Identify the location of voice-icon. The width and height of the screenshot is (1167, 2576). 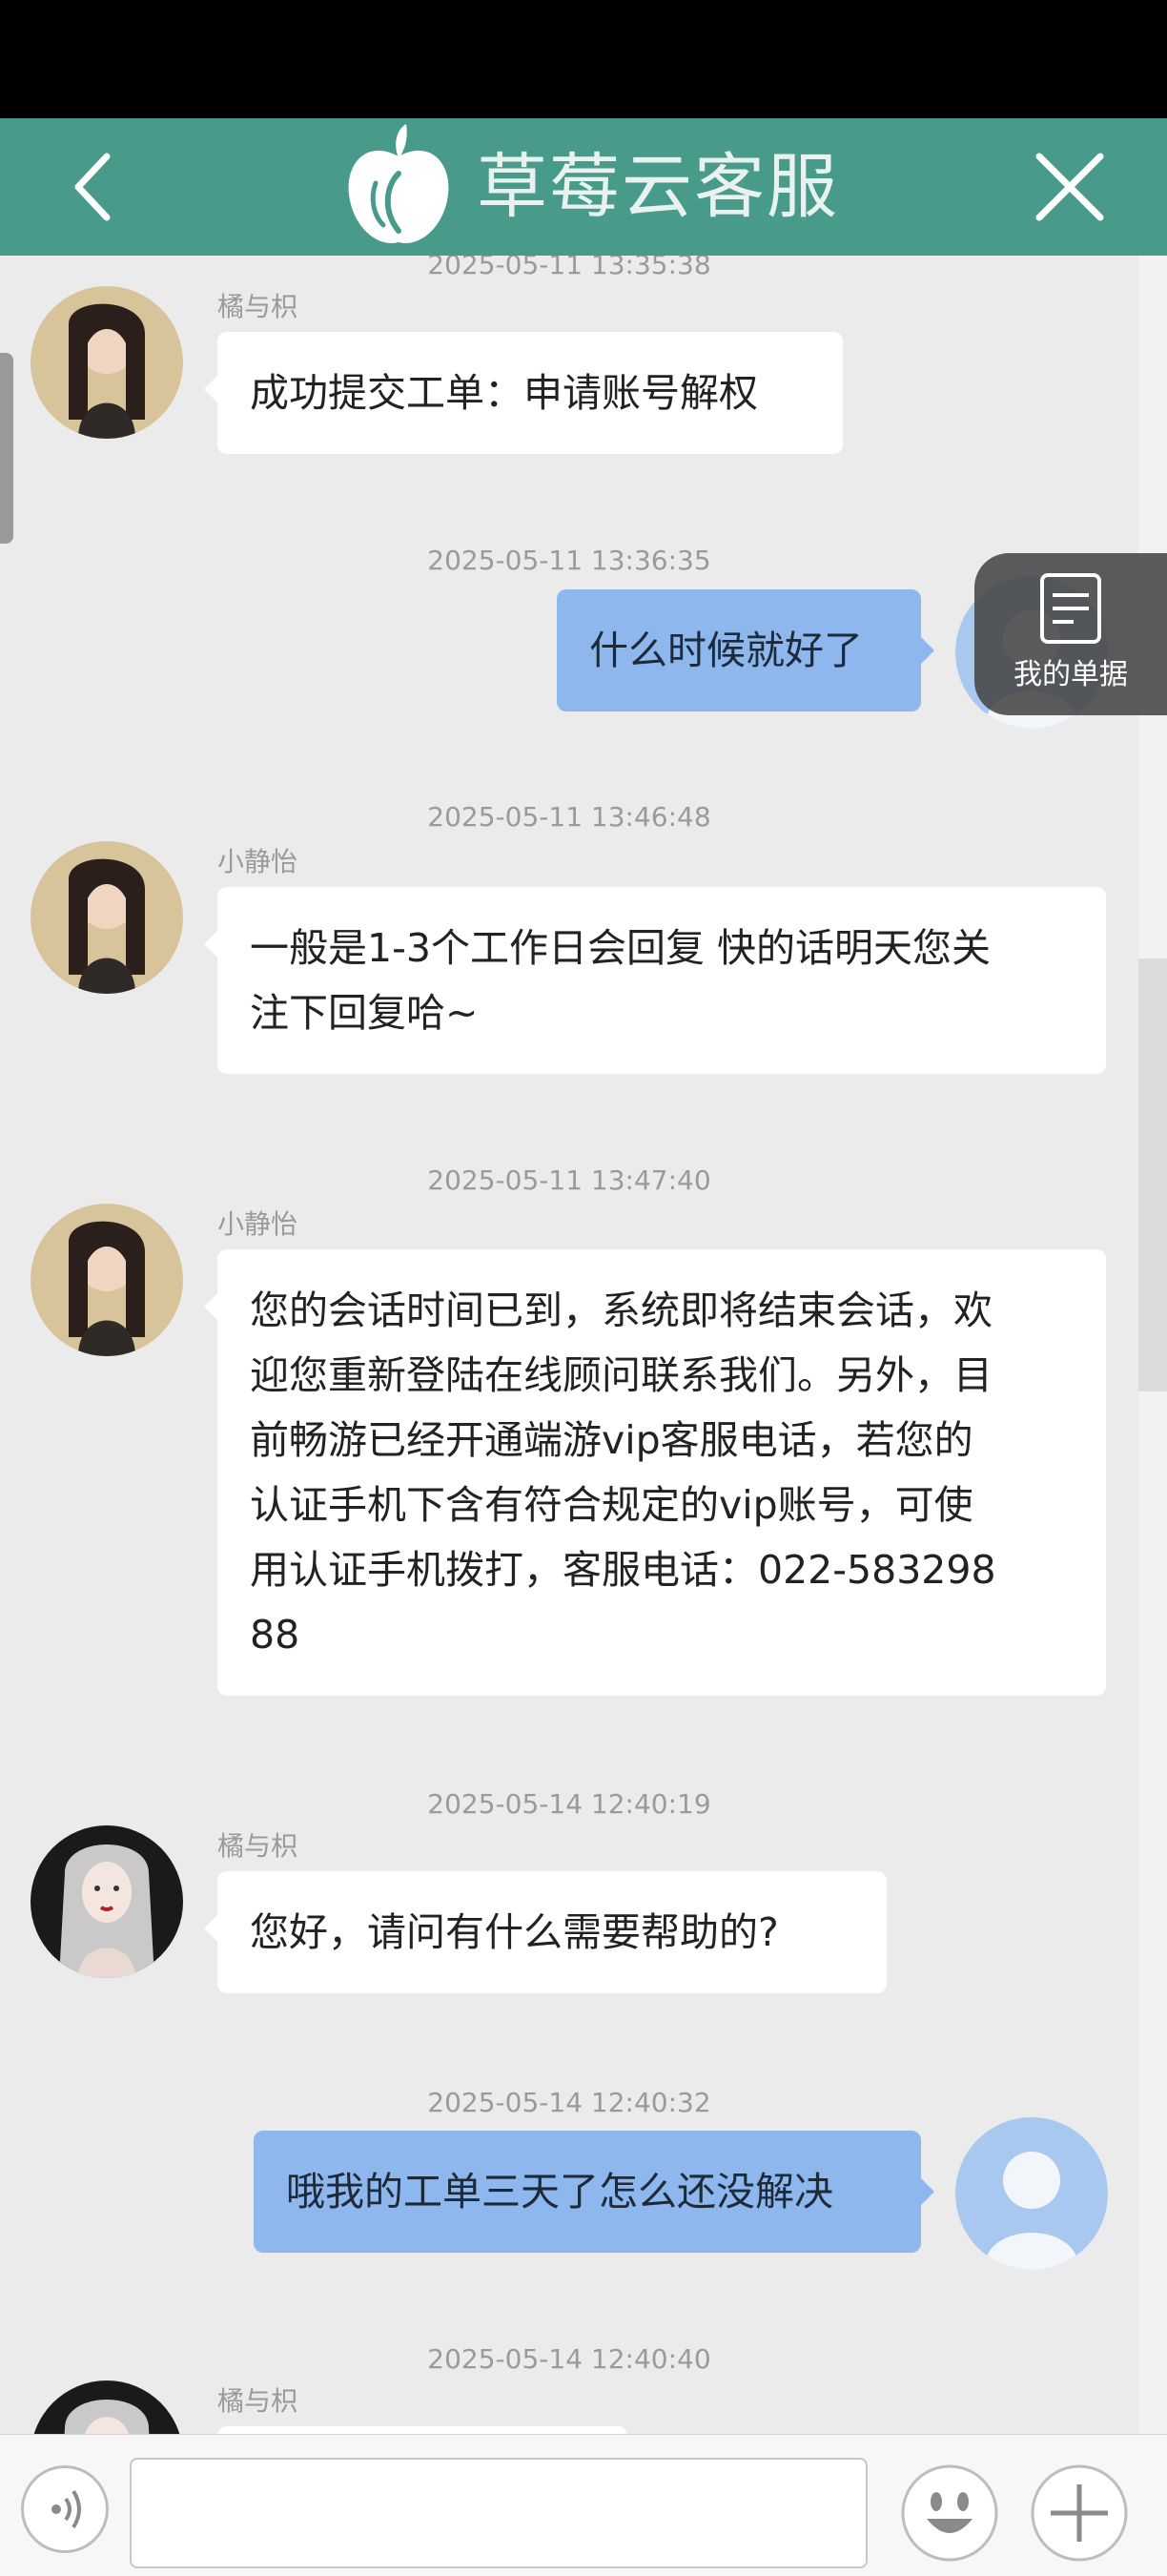
(65, 2509).